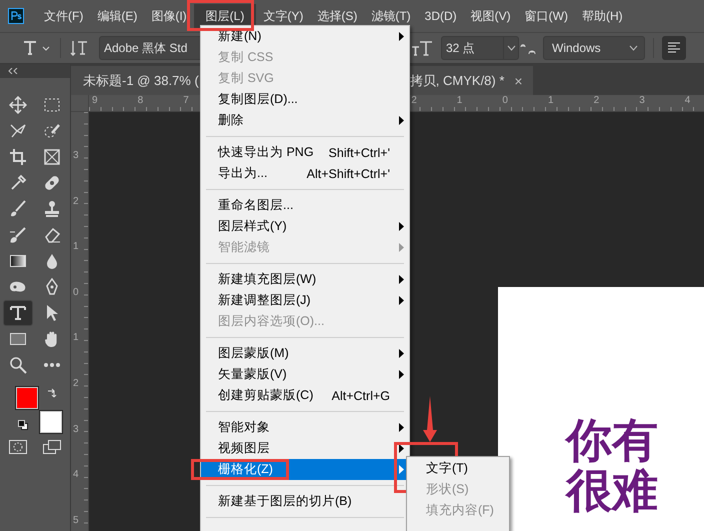 Image resolution: width=704 pixels, height=531 pixels. What do you see at coordinates (359, 153) in the screenshot?
I see `shortcut-text: Shift+Ctrl+'` at bounding box center [359, 153].